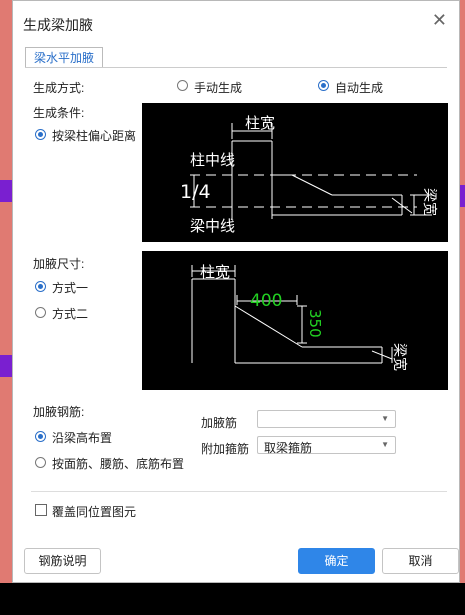  I want to click on haunch-bar-select: ▼, so click(326, 419).